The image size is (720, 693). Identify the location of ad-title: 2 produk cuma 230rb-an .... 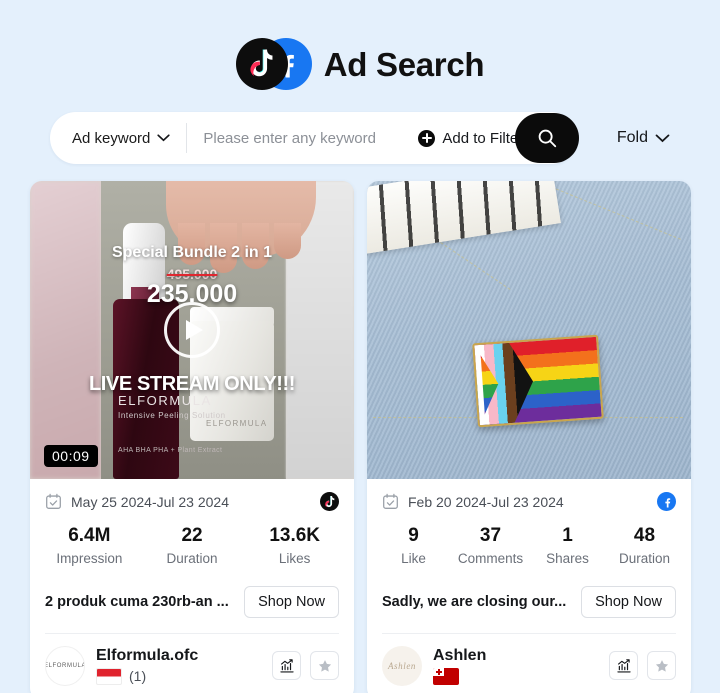
(137, 601).